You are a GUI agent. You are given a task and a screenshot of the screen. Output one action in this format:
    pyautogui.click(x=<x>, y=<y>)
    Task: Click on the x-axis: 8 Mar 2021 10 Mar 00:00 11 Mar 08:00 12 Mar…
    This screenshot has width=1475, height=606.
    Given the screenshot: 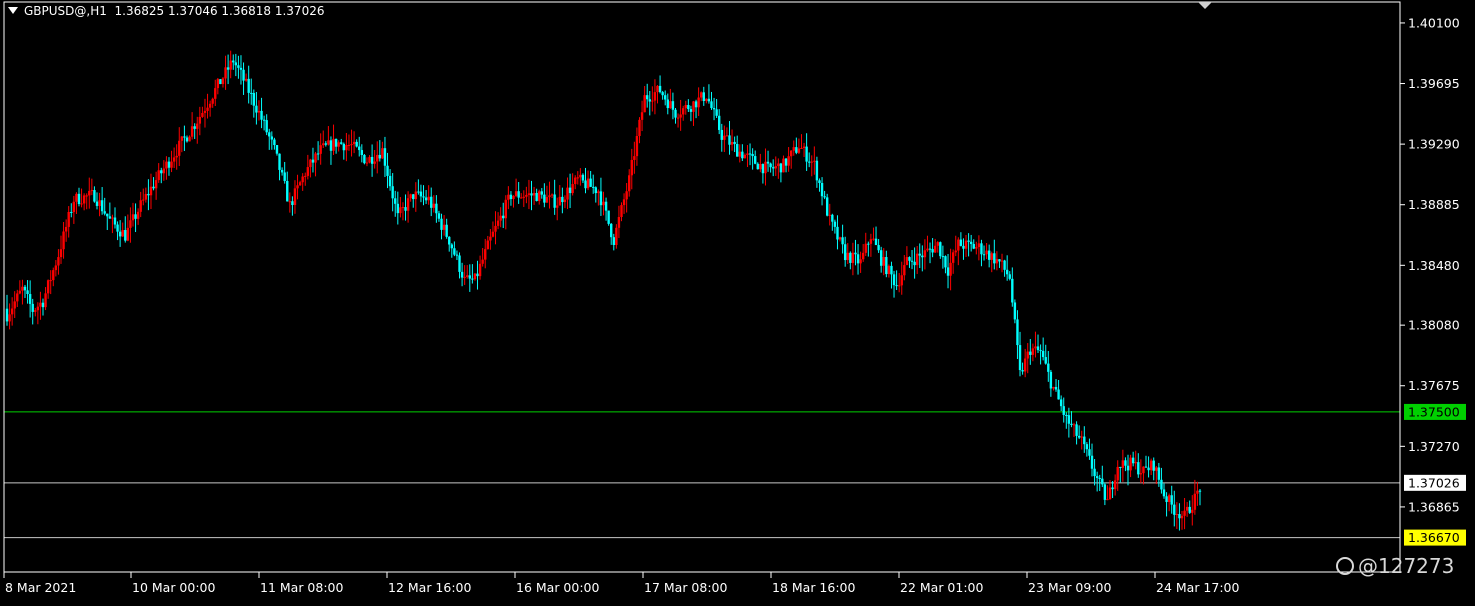 What is the action you would take?
    pyautogui.click(x=621, y=583)
    